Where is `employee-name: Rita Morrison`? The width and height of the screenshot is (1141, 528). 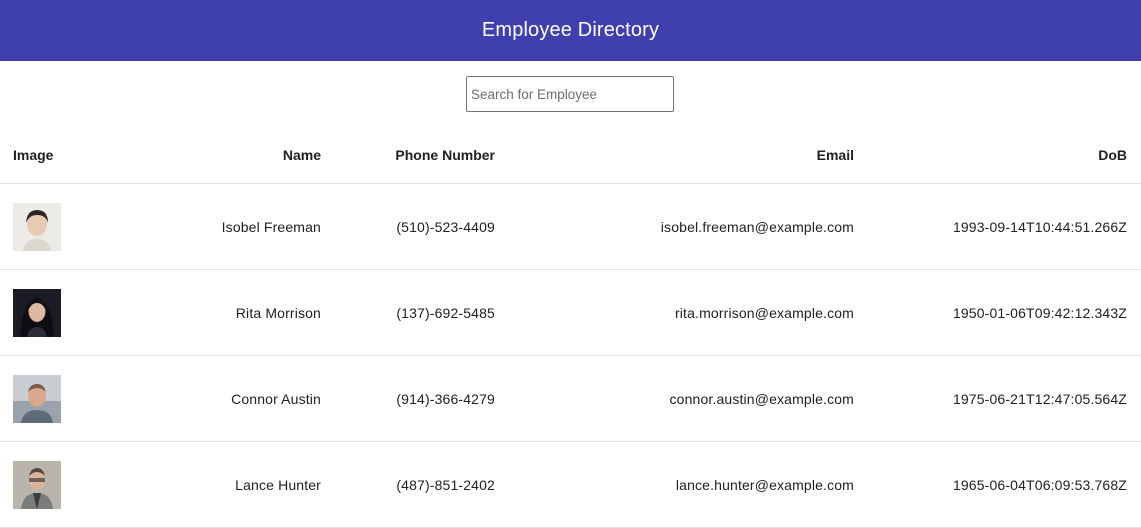 employee-name: Rita Morrison is located at coordinates (222, 312).